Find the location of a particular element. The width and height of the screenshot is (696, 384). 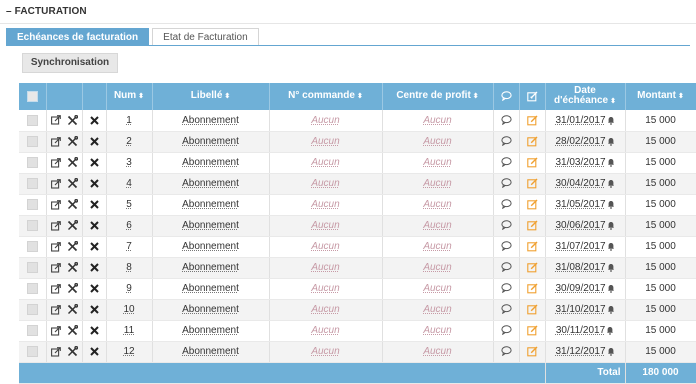

row-date-link: 31/10/2017 is located at coordinates (580, 309).